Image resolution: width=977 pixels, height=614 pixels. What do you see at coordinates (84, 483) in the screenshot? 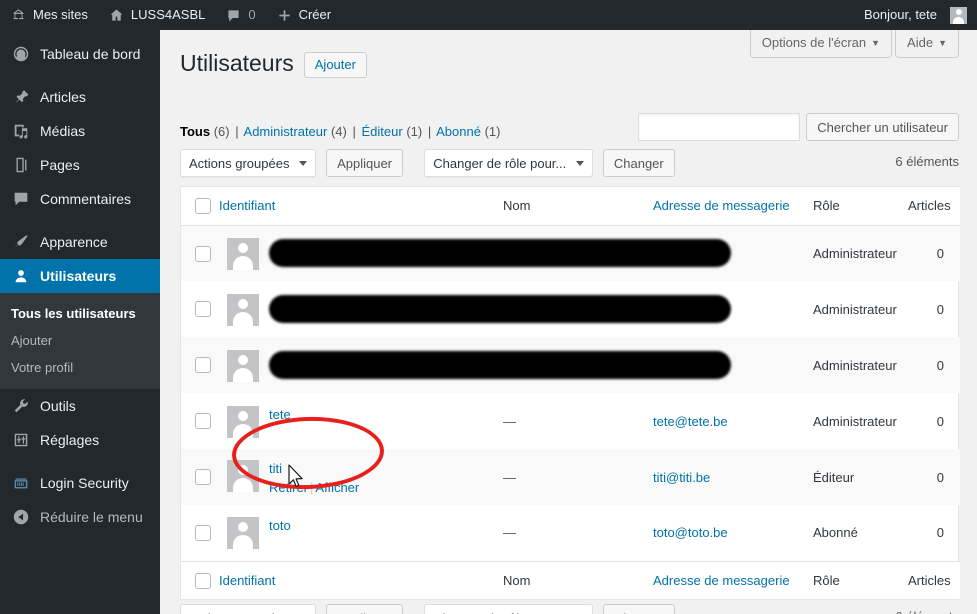
I see `sidebar-item-label: Login Security` at bounding box center [84, 483].